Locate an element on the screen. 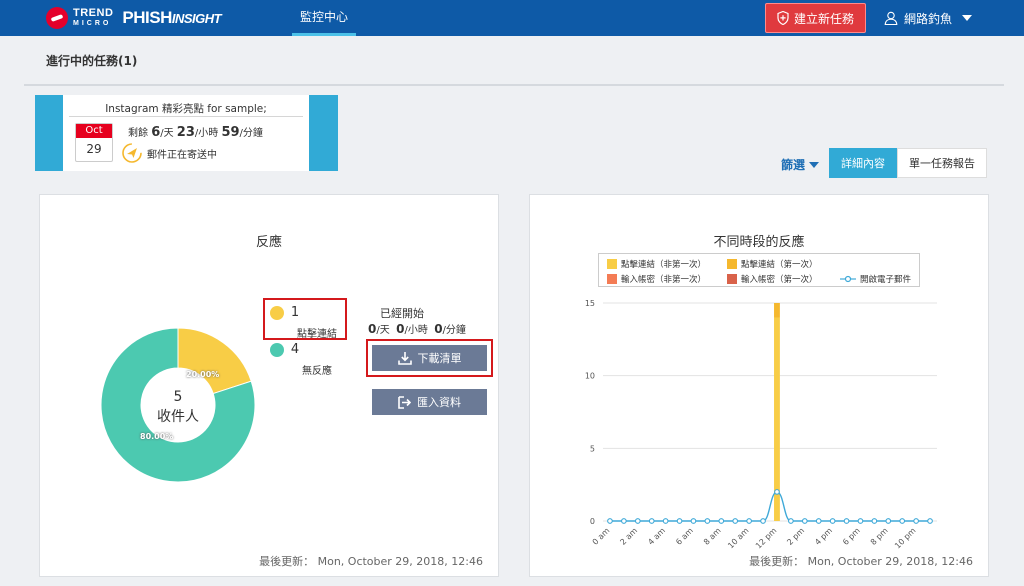 The image size is (1024, 586). x-tick-label: 12 pm is located at coordinates (766, 538).